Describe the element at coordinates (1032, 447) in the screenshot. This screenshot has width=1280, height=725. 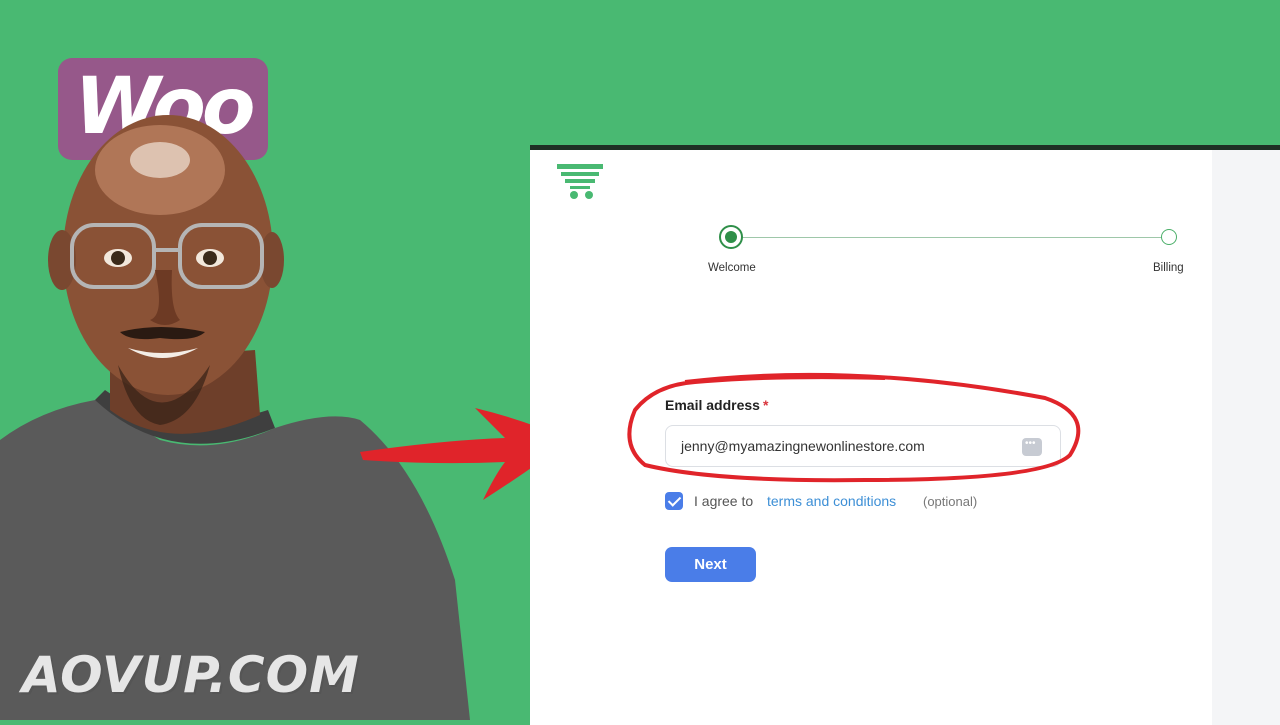
I see `password-manager-icon` at that location.